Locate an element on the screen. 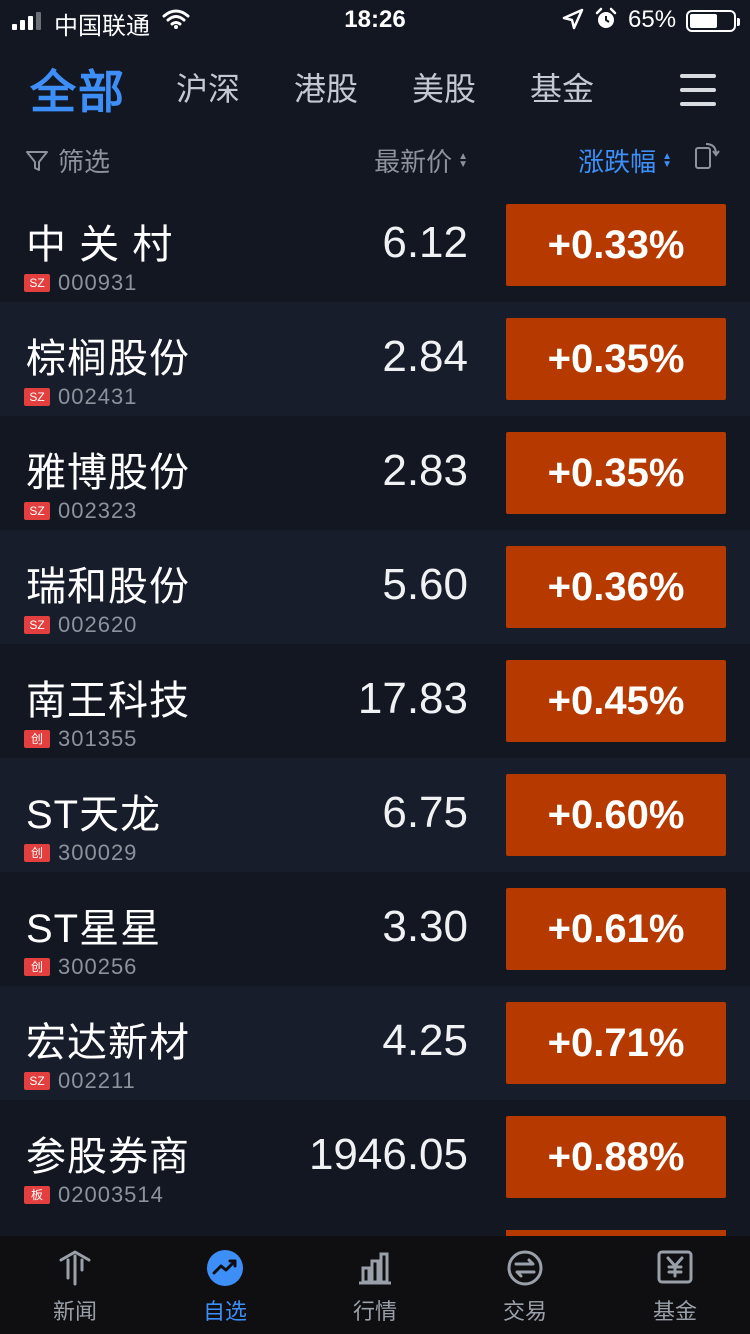 This screenshot has height=1334, width=750. stock-price: 17.83 is located at coordinates (412, 698).